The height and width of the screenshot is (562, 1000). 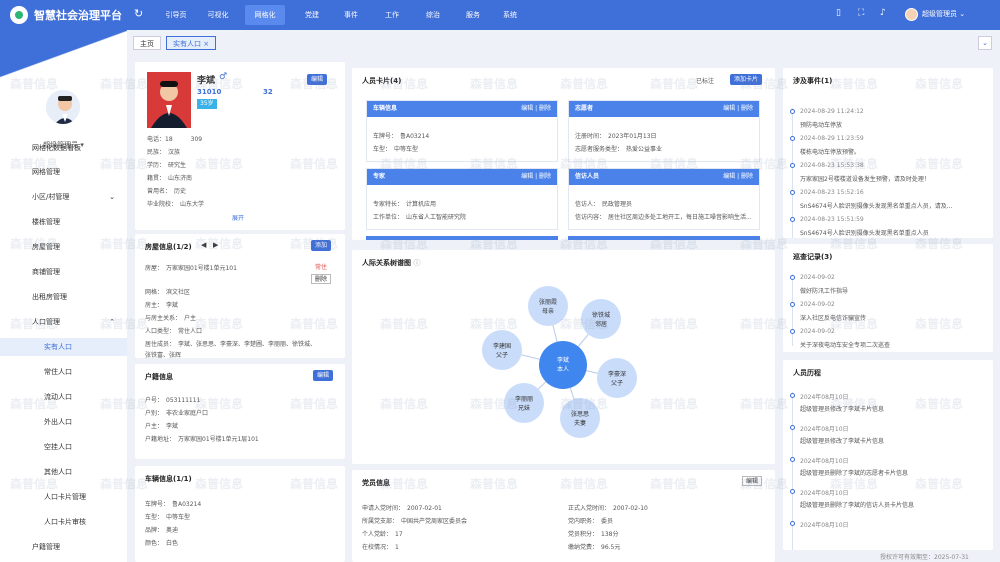 What do you see at coordinates (63, 272) in the screenshot?
I see `sidebar-item: 商铺管理` at bounding box center [63, 272].